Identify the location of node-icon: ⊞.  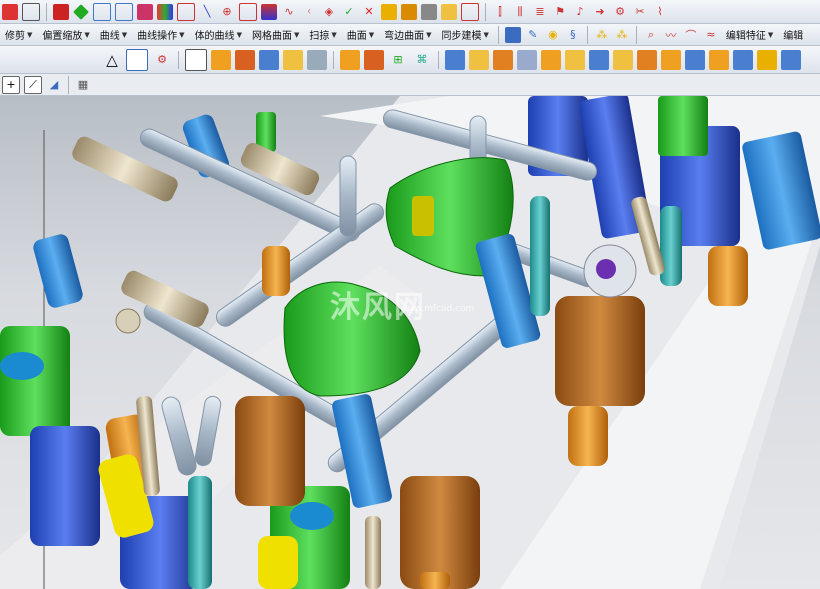
(398, 60).